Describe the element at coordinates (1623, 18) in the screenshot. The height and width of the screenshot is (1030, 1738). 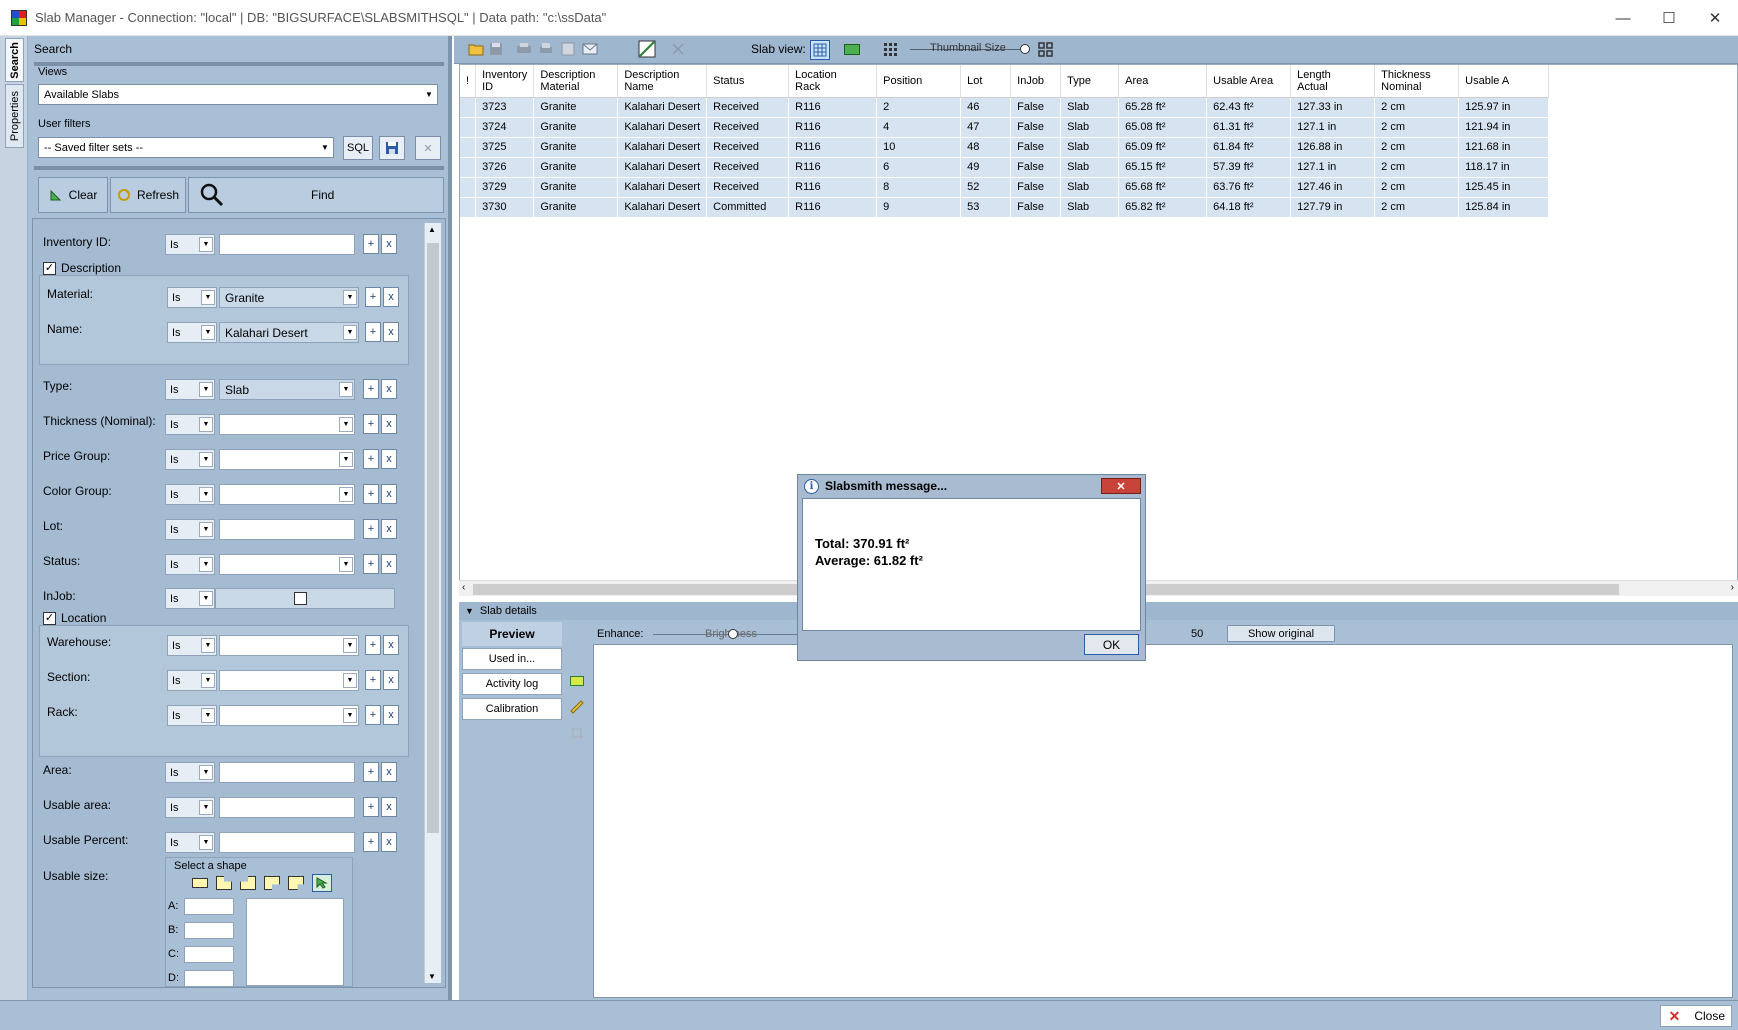
I see `minimize-button: —` at that location.